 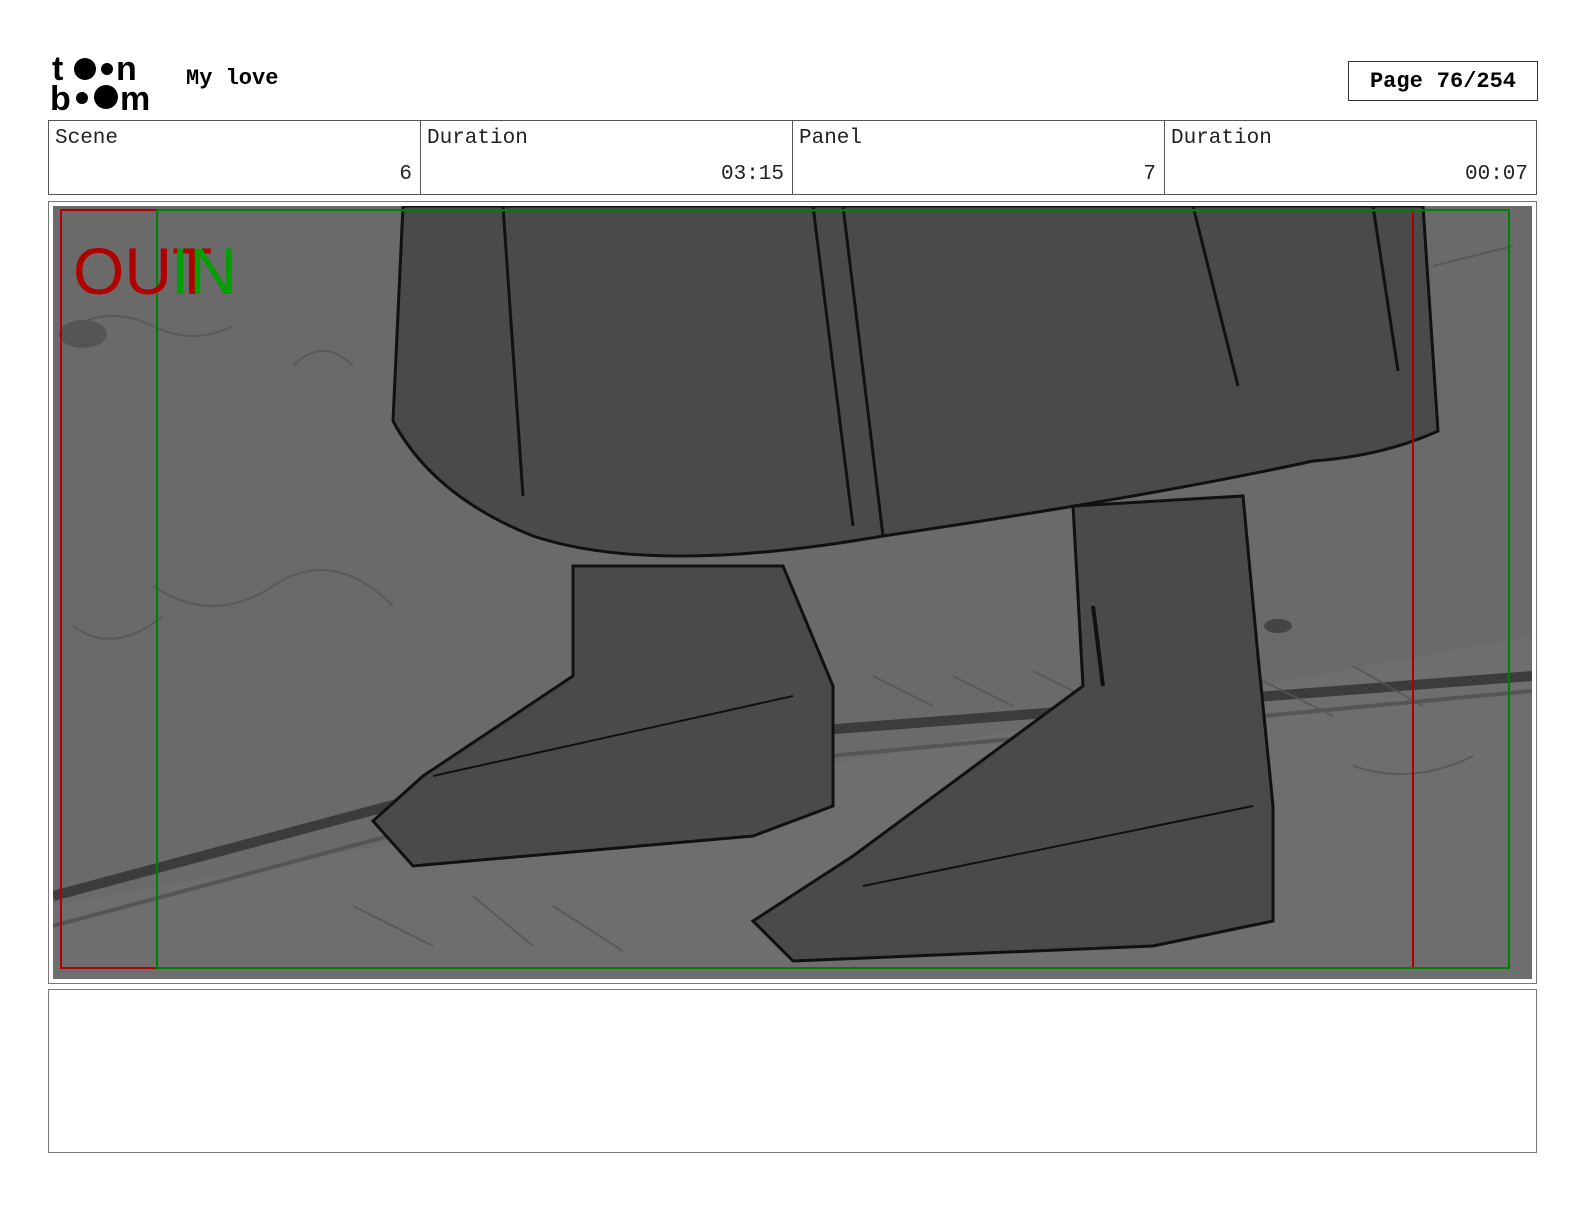 What do you see at coordinates (1350, 157) in the screenshot?
I see `panel-duration-cell: Duration 00:07` at bounding box center [1350, 157].